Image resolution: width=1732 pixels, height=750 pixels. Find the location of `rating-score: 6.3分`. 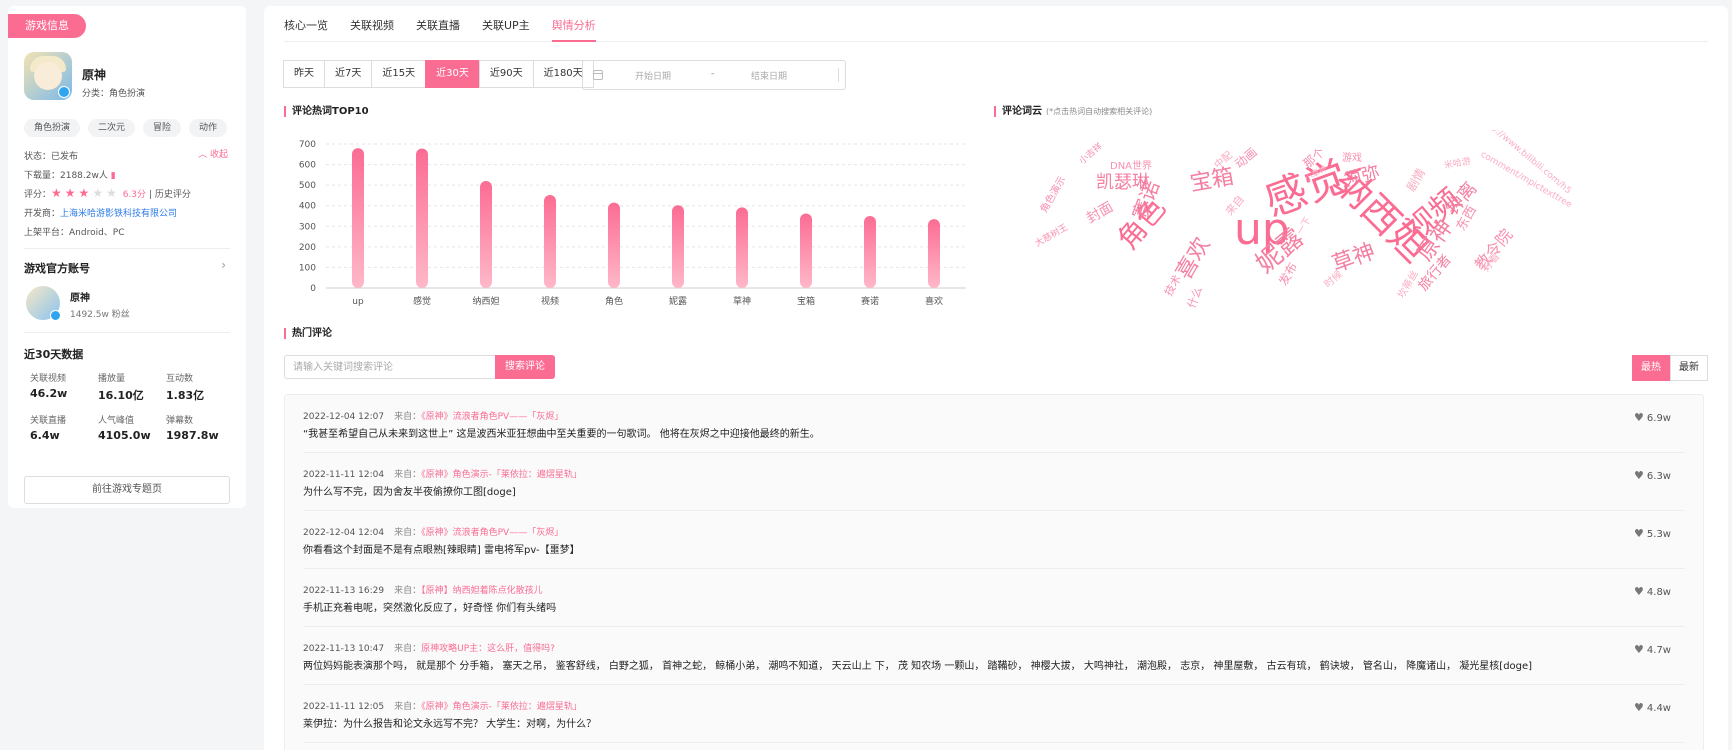

rating-score: 6.3分 is located at coordinates (134, 195).